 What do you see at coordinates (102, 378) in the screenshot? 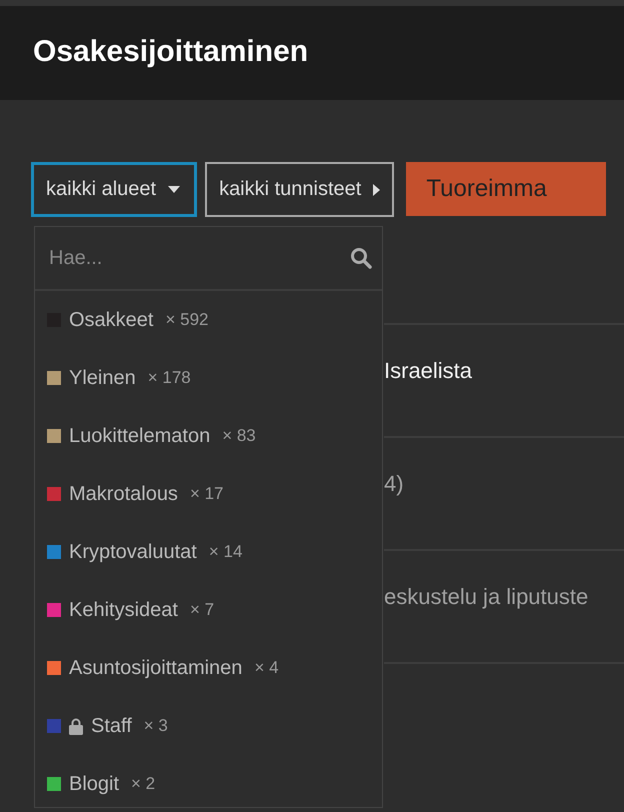
I see `category-option: Yleinen` at bounding box center [102, 378].